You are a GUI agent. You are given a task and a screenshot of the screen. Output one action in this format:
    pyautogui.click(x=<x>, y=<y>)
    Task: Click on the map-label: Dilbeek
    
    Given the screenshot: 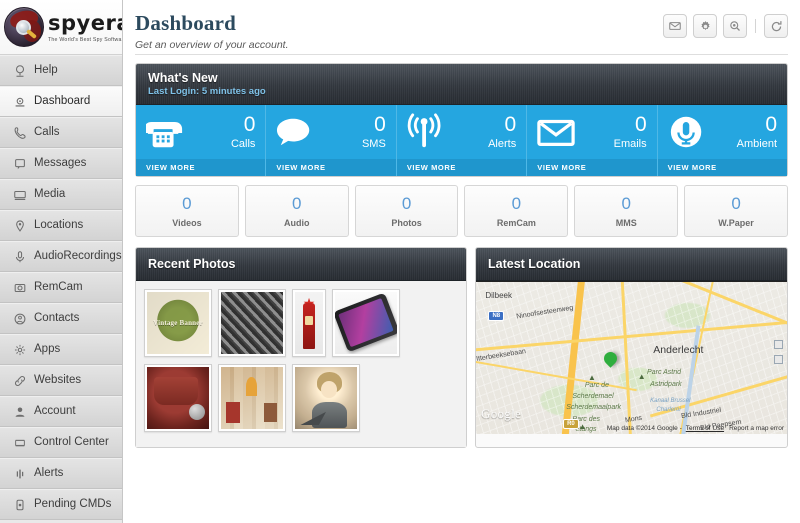 What is the action you would take?
    pyautogui.click(x=499, y=296)
    